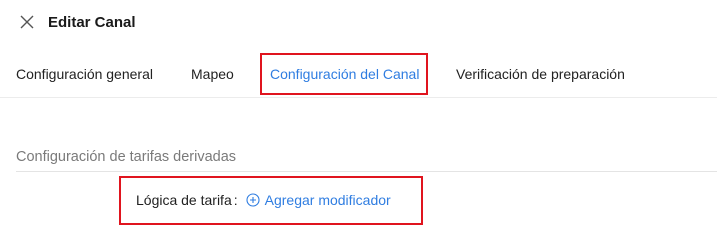 This screenshot has width=717, height=251. What do you see at coordinates (27, 22) in the screenshot?
I see `close-icon` at bounding box center [27, 22].